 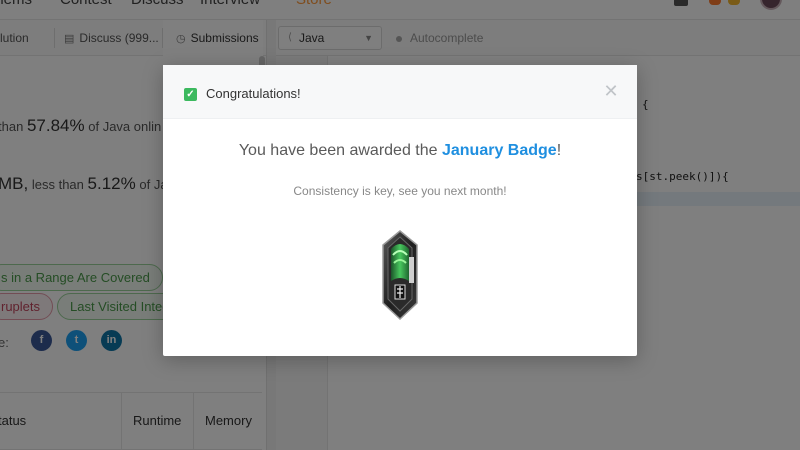 What do you see at coordinates (400, 275) in the screenshot?
I see `january-badge-icon` at bounding box center [400, 275].